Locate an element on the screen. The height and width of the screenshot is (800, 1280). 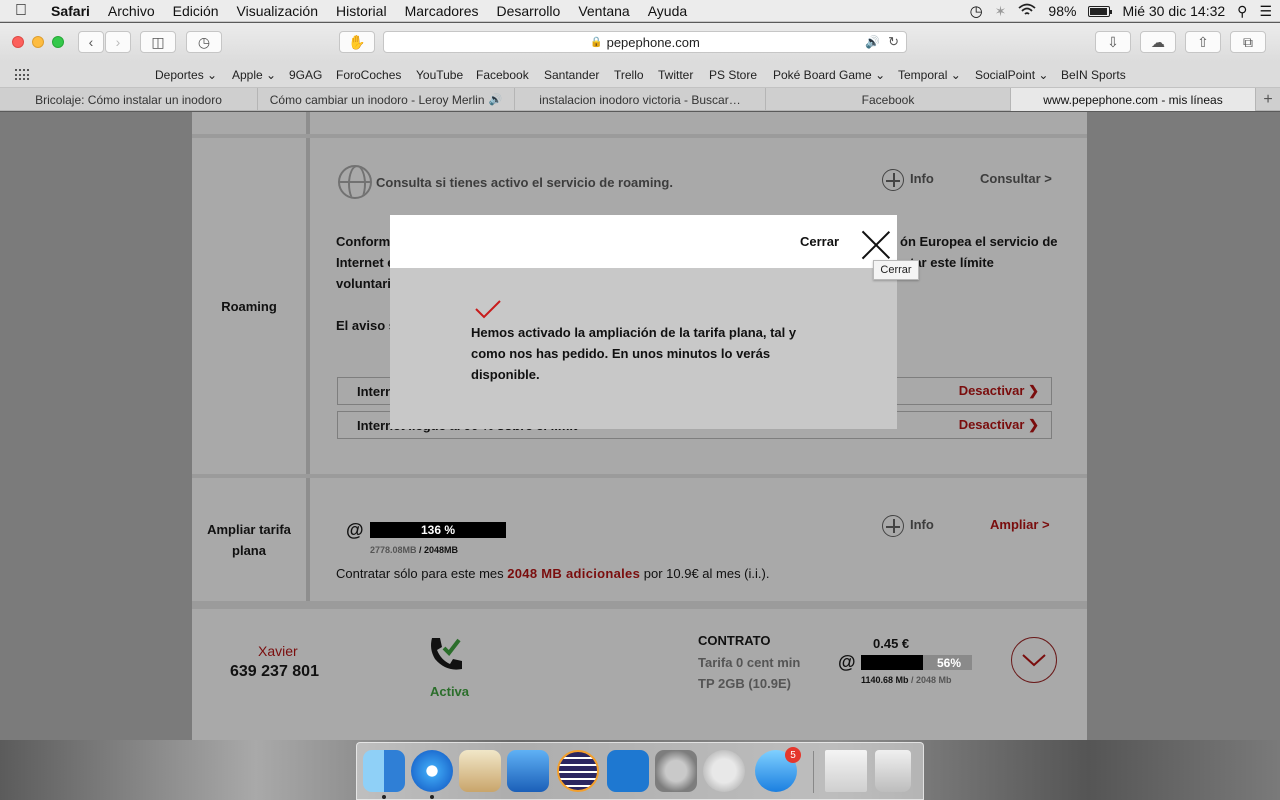
line-usage-bar-fill is located at coordinates (892, 662).